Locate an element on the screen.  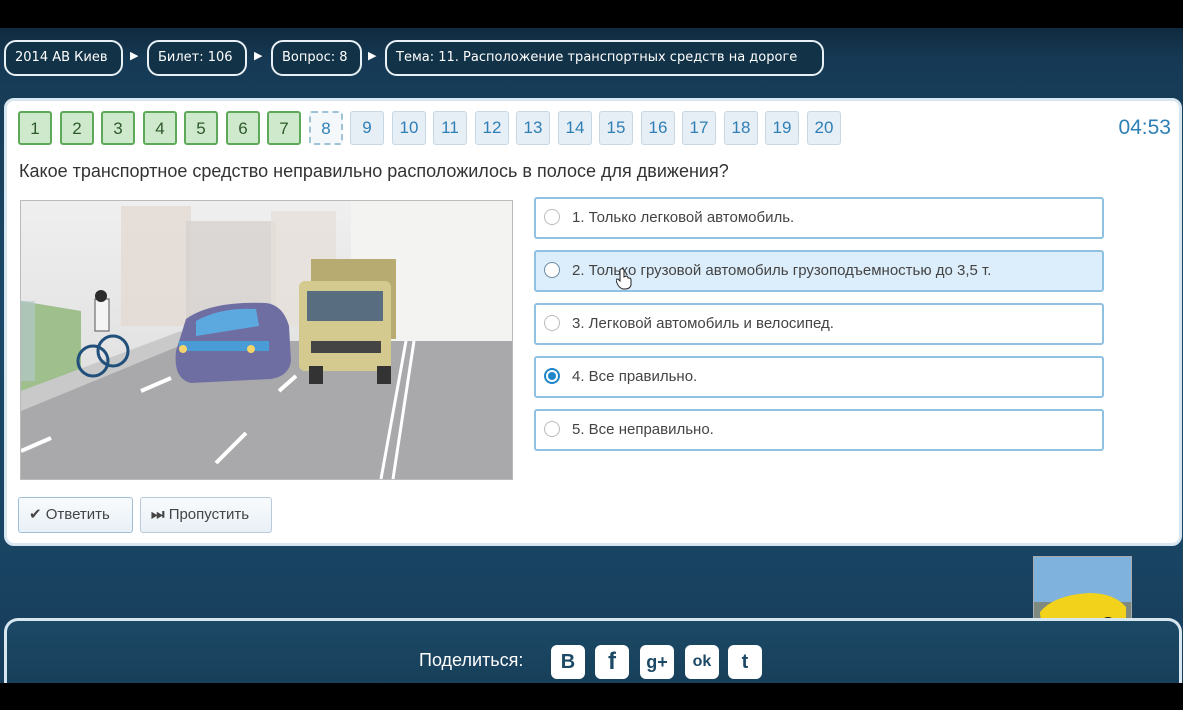
question-number-button: 2 is located at coordinates (77, 128).